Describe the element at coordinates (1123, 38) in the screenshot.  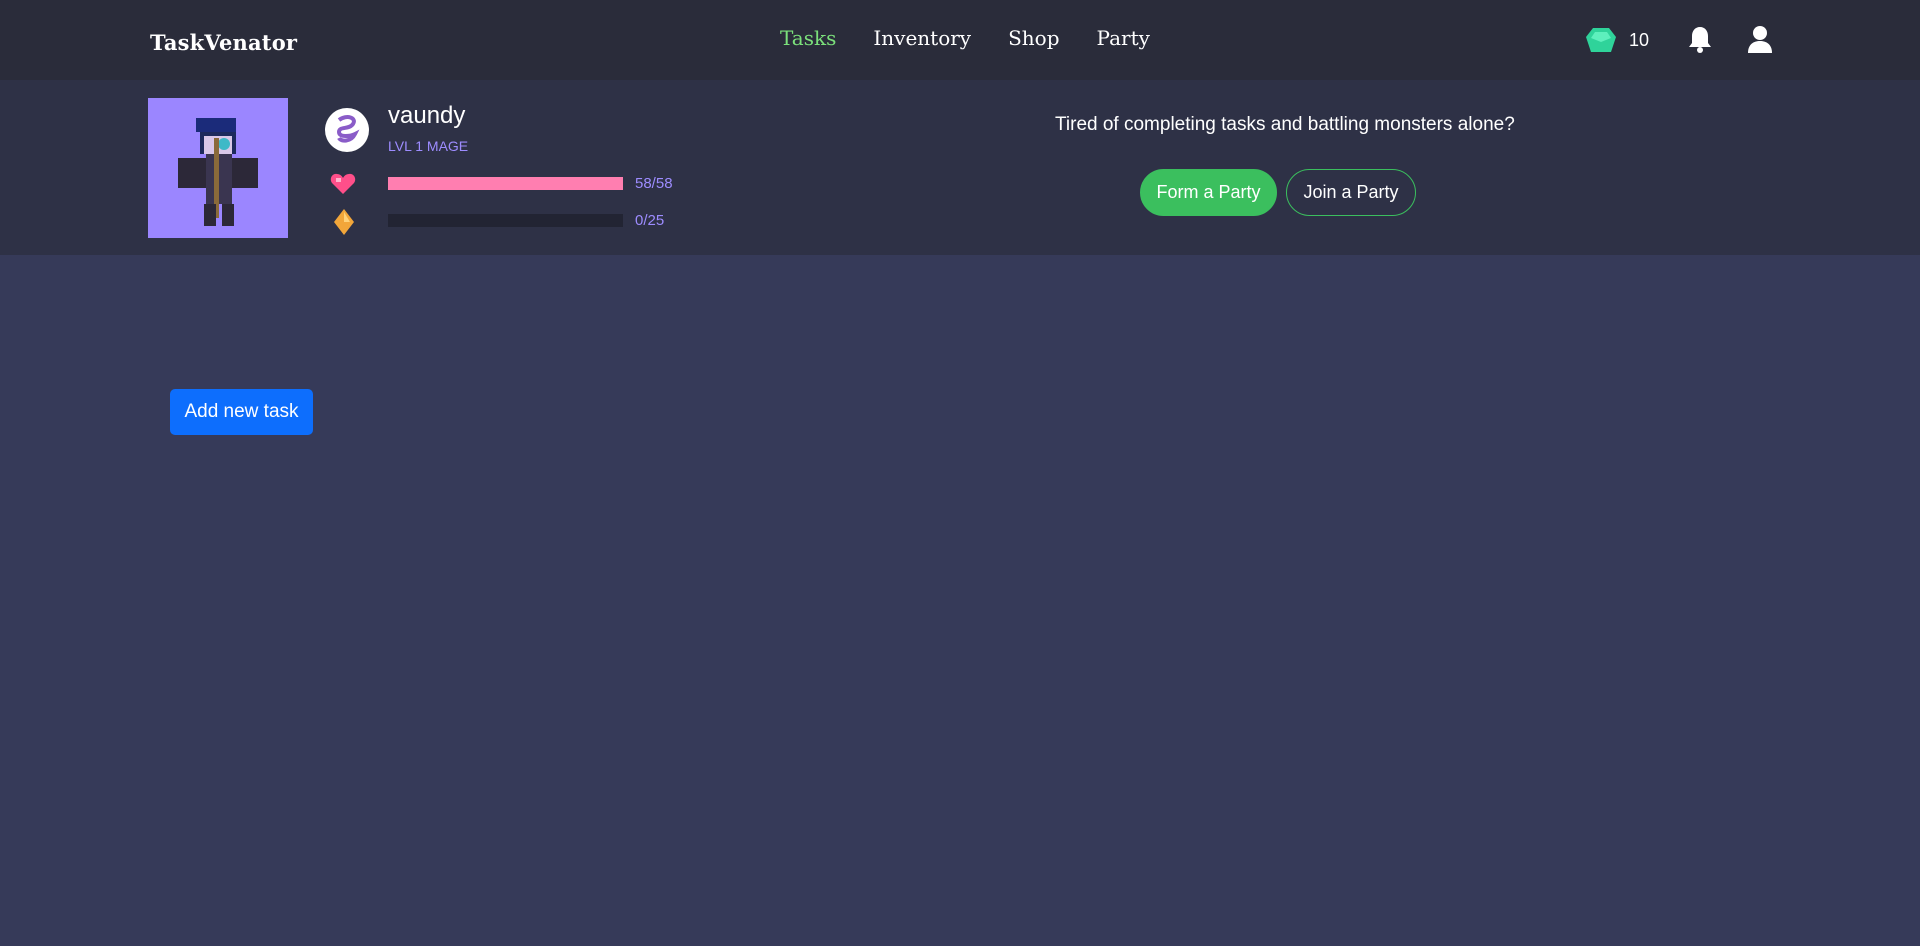
I see `nav-party: Party` at that location.